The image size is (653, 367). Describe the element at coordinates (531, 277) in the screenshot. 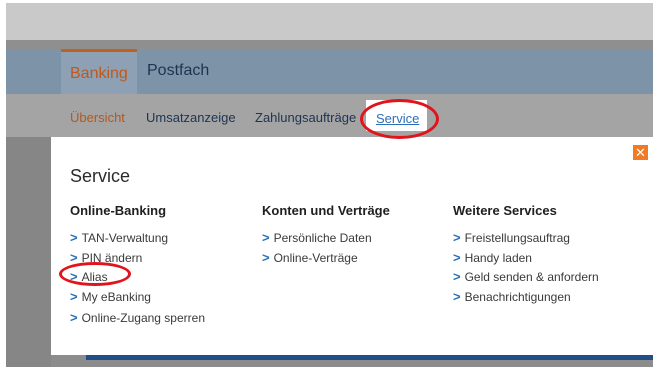

I see `link-label: Geld senden & anfordern` at that location.